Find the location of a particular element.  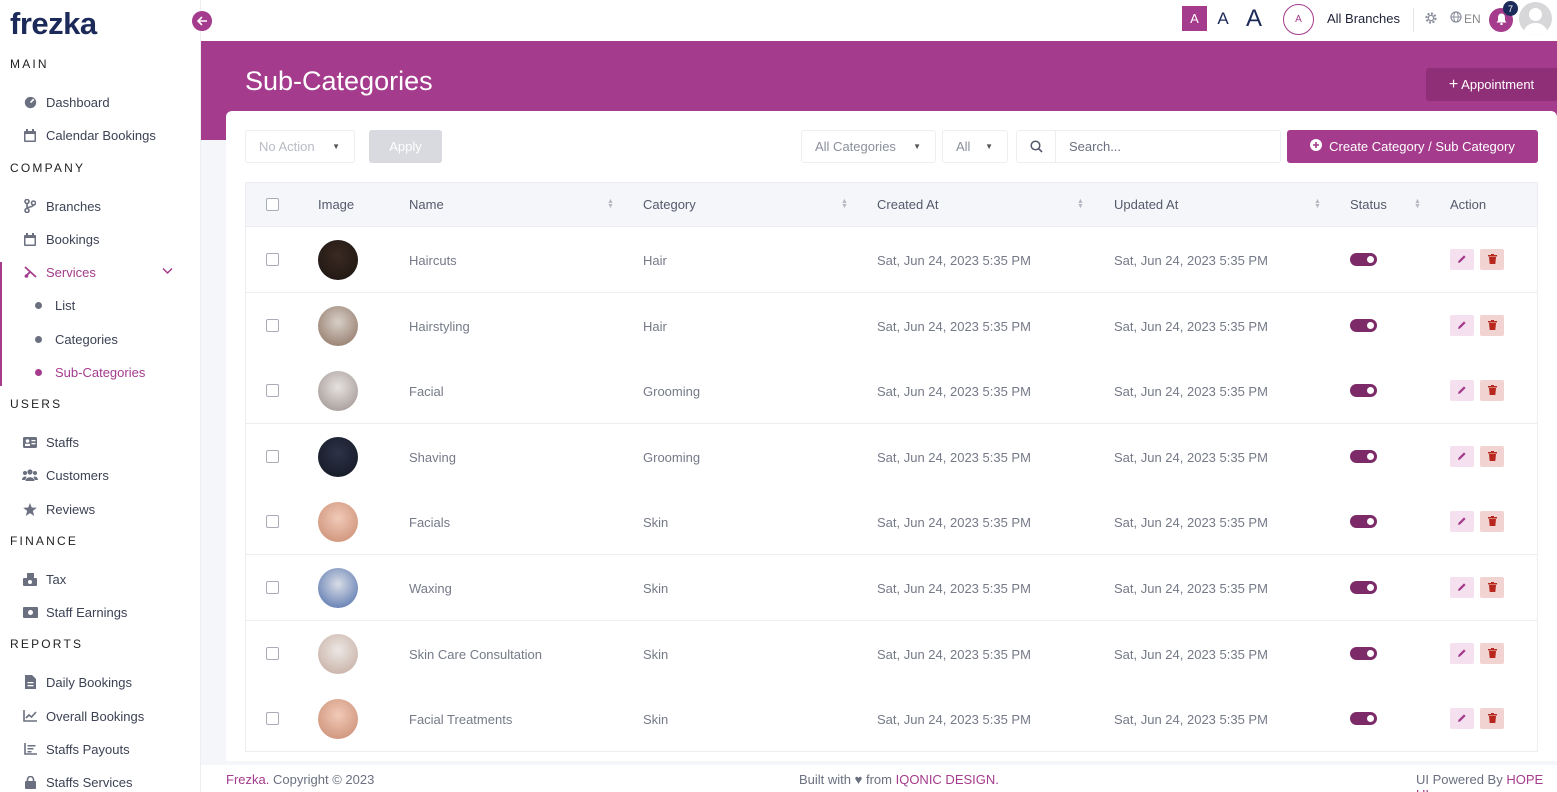

built-with-text: Built with ♥ from is located at coordinates (845, 779).